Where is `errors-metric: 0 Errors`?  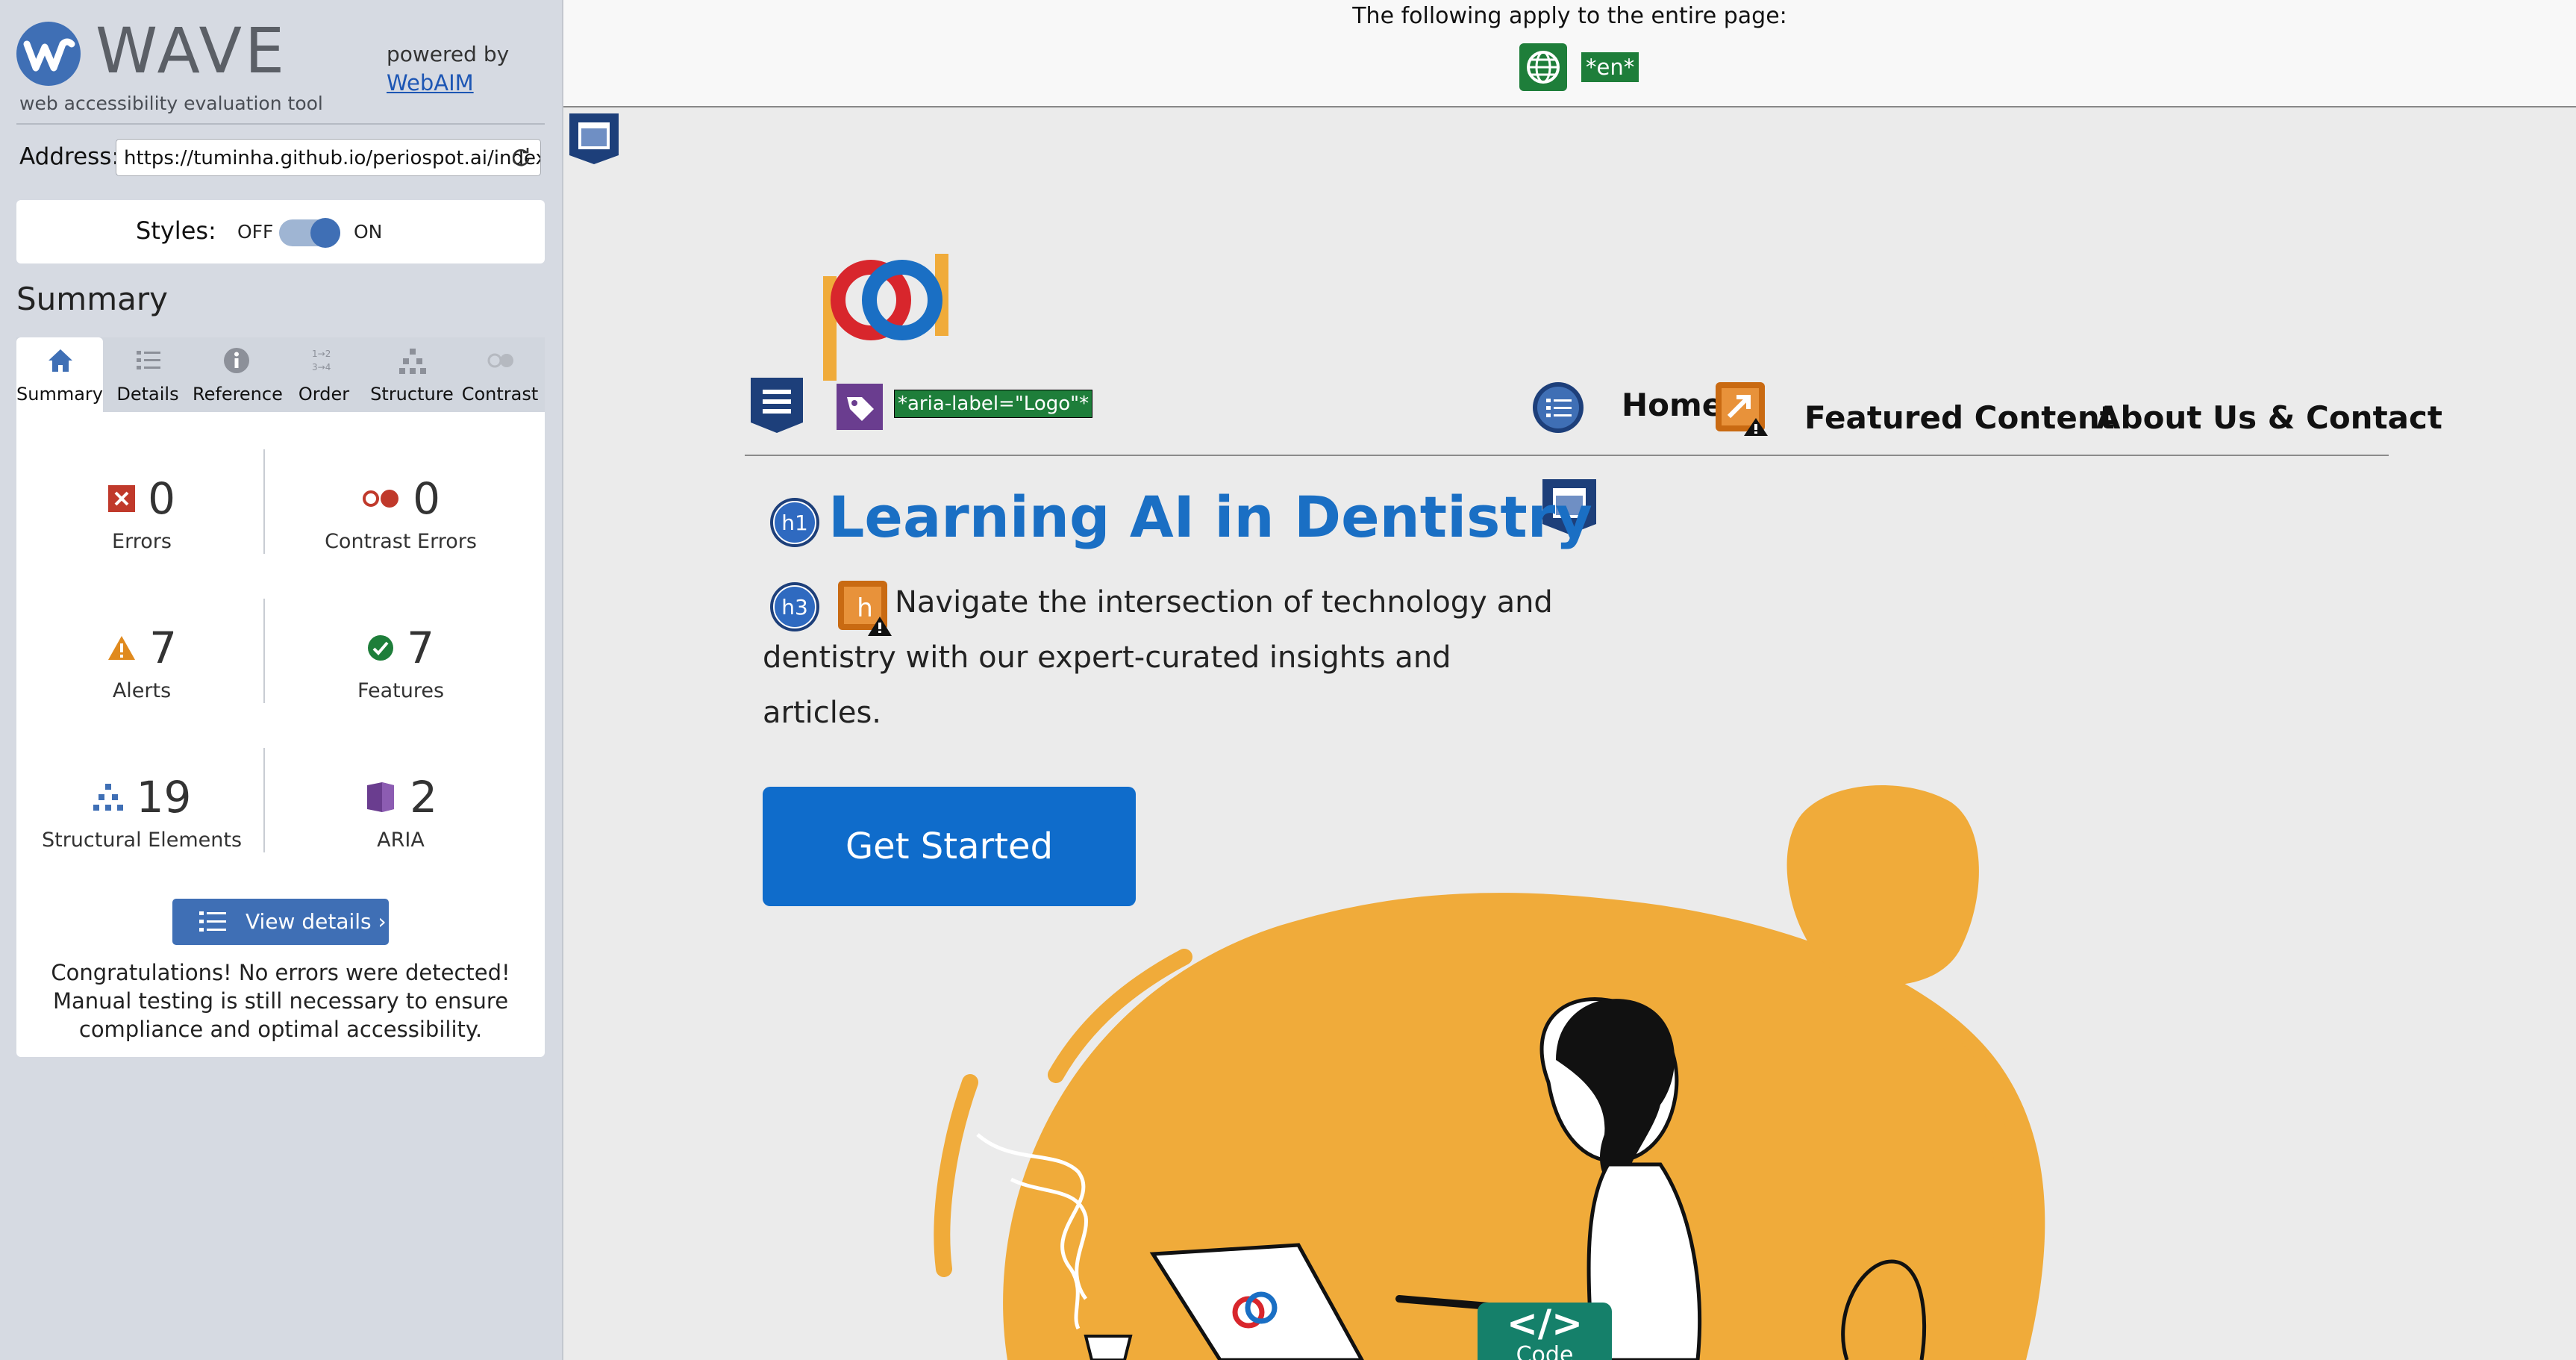 errors-metric: 0 Errors is located at coordinates (141, 513).